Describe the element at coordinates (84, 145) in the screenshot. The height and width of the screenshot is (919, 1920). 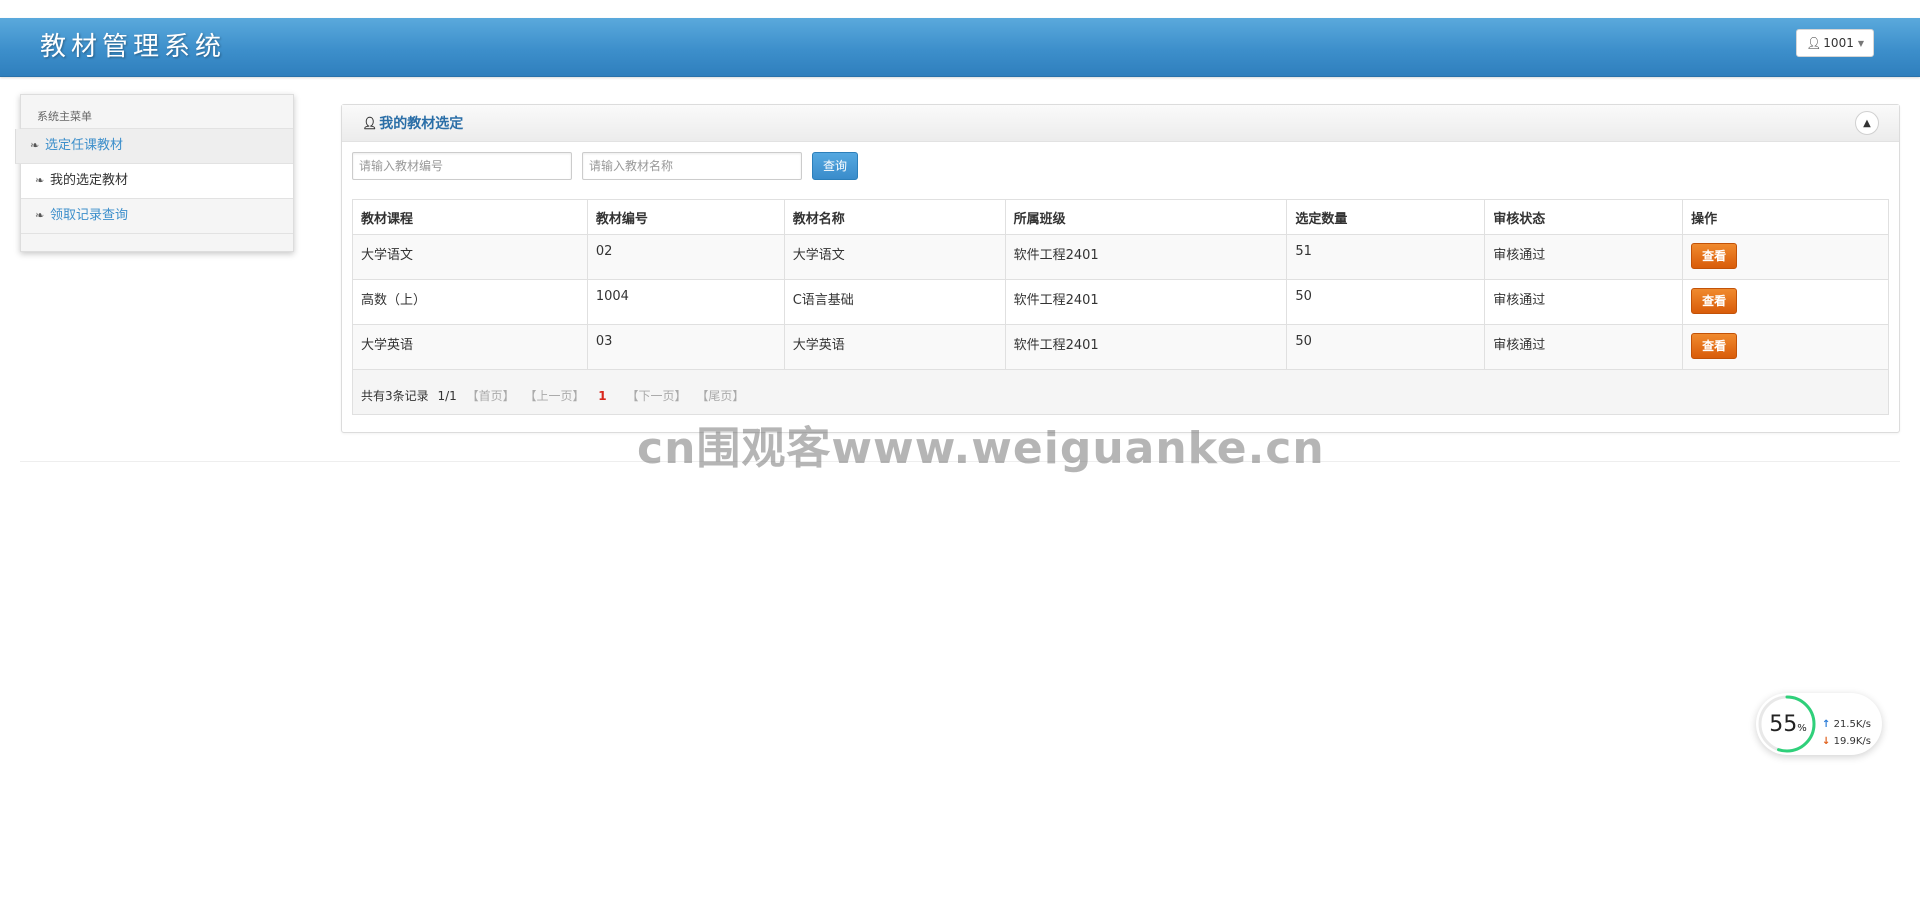
I see `sidebar-item-label: 选定任课教材` at that location.